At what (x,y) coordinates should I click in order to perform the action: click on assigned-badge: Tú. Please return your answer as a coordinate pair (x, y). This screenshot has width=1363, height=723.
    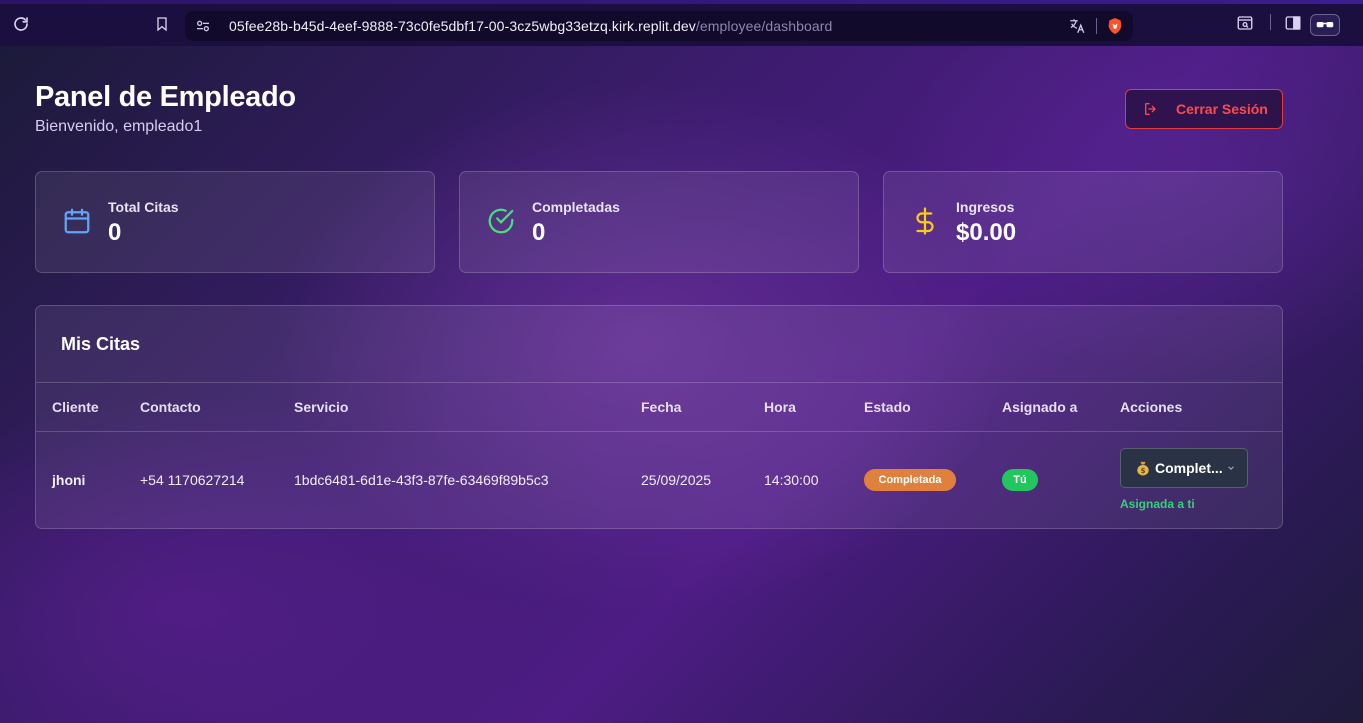
    Looking at the image, I should click on (1020, 480).